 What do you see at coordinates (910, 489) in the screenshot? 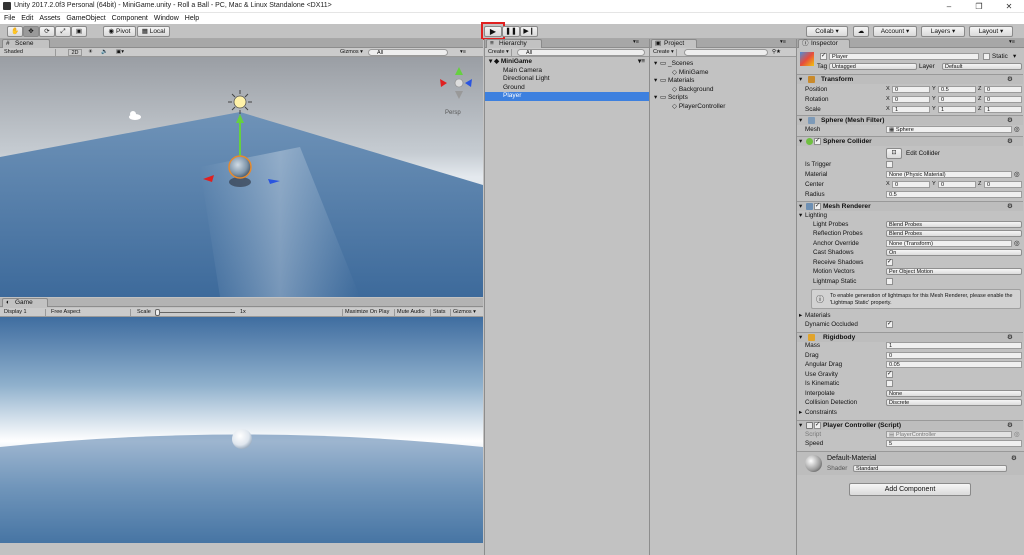
I see `add-component-button: Add Component` at bounding box center [910, 489].